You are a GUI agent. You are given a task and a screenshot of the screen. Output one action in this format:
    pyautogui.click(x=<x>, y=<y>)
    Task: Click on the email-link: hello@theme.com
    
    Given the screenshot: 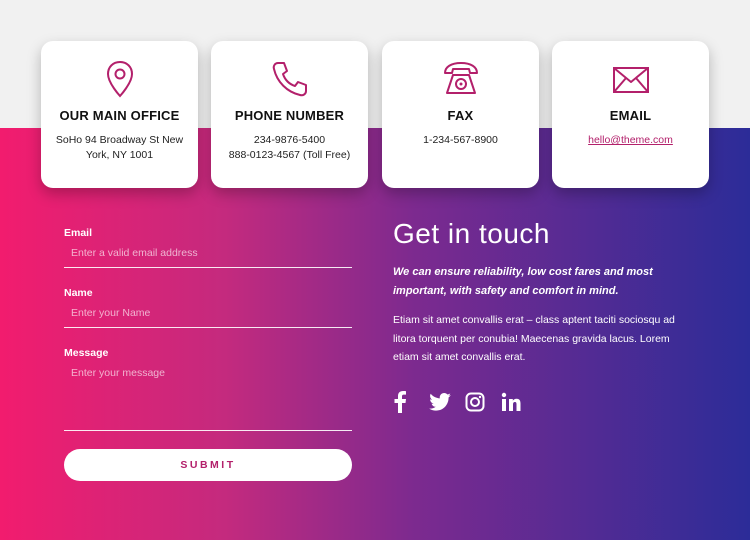 What is the action you would take?
    pyautogui.click(x=630, y=140)
    